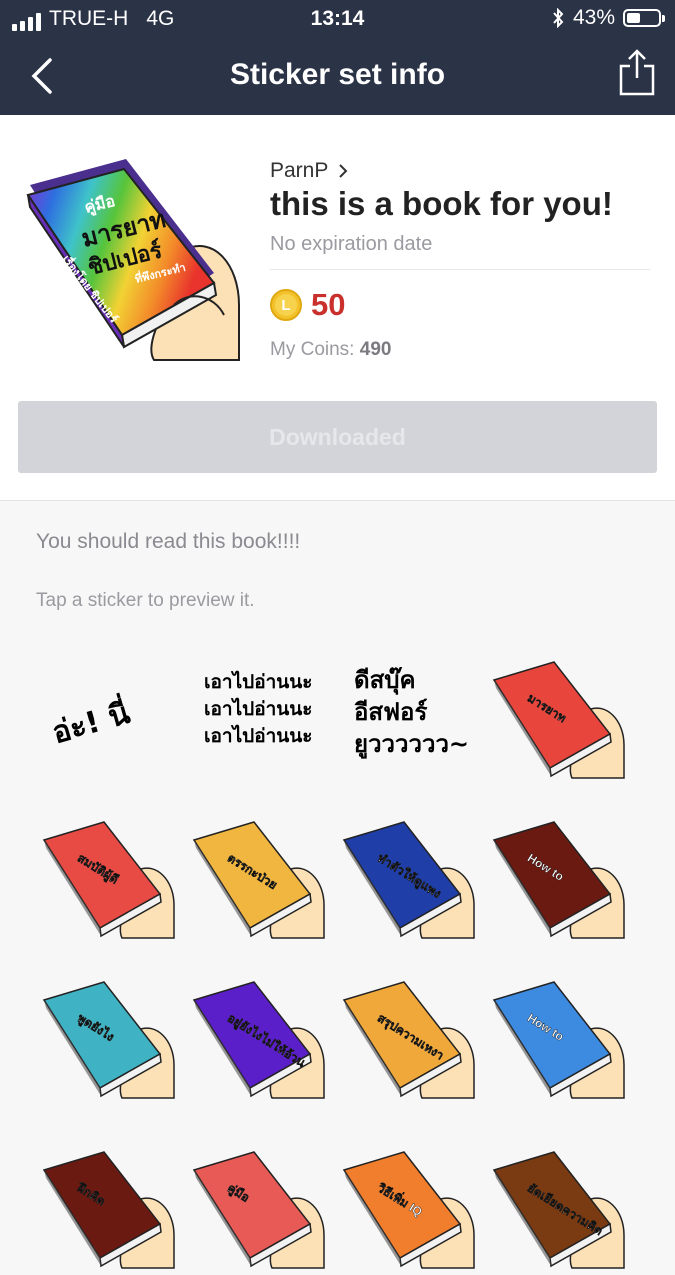 The height and width of the screenshot is (1275, 675). I want to click on navigation-bar: Sticker set info, so click(337, 75).